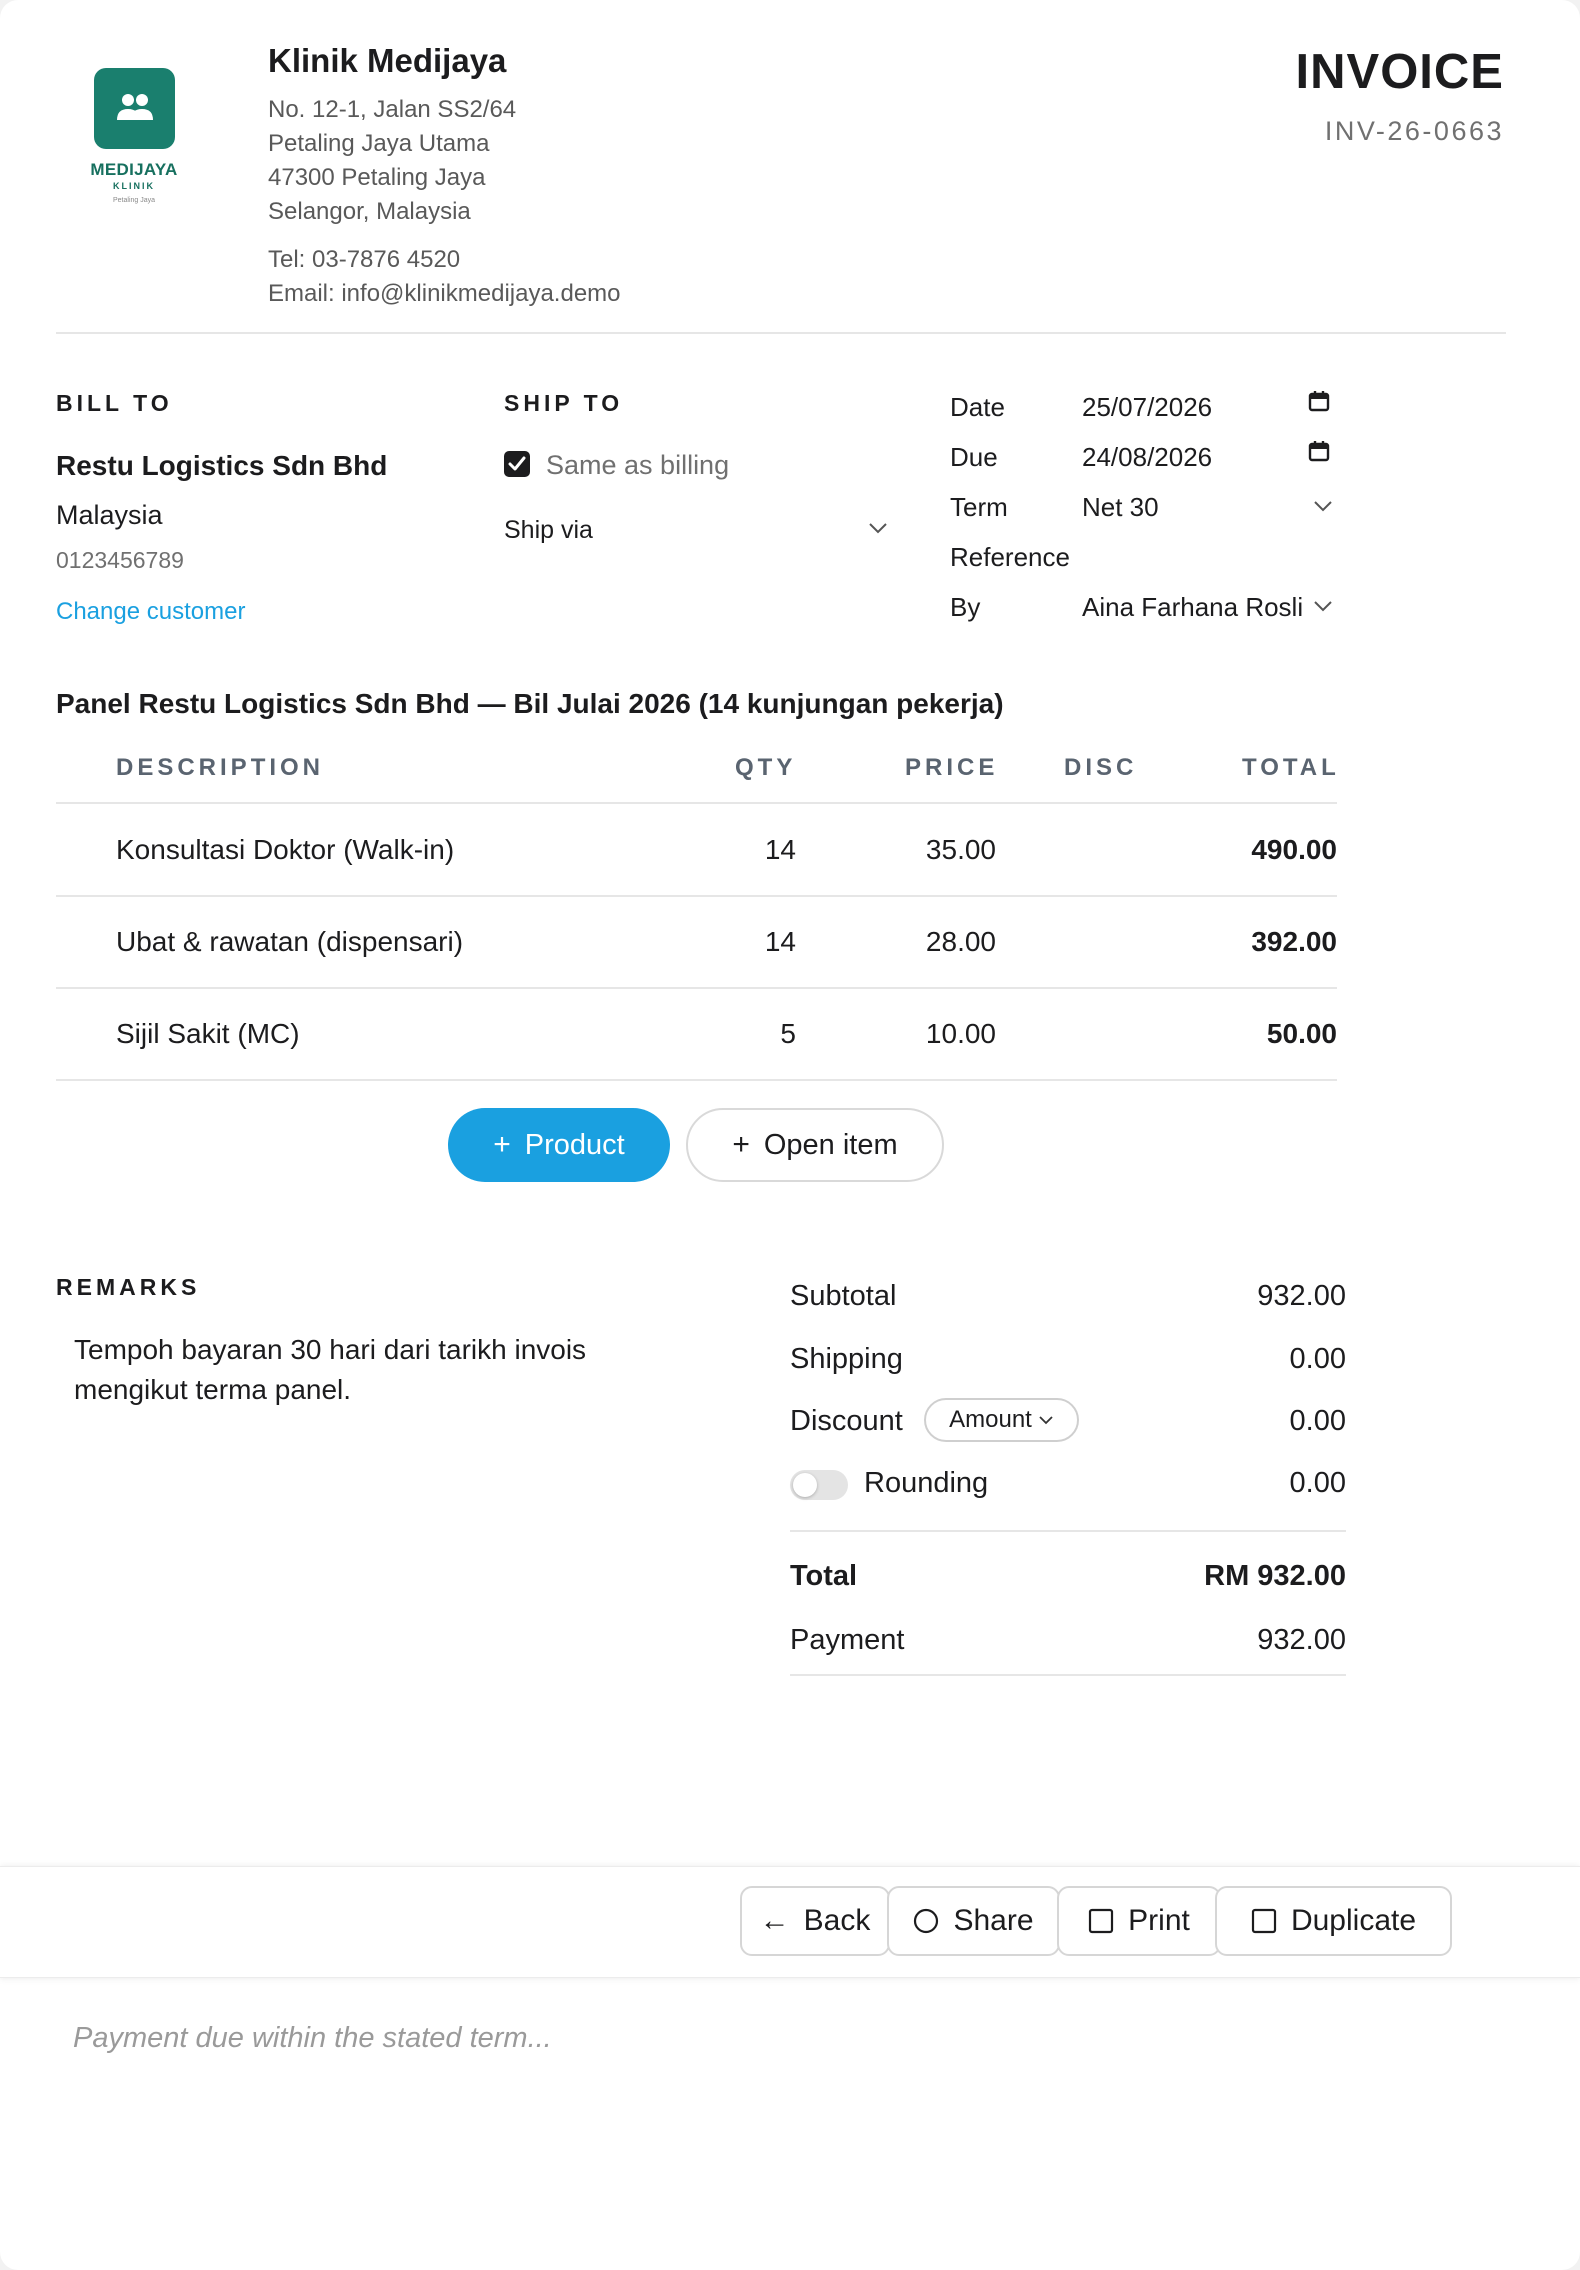  Describe the element at coordinates (923, 942) in the screenshot. I see `item-price: 28.00` at that location.